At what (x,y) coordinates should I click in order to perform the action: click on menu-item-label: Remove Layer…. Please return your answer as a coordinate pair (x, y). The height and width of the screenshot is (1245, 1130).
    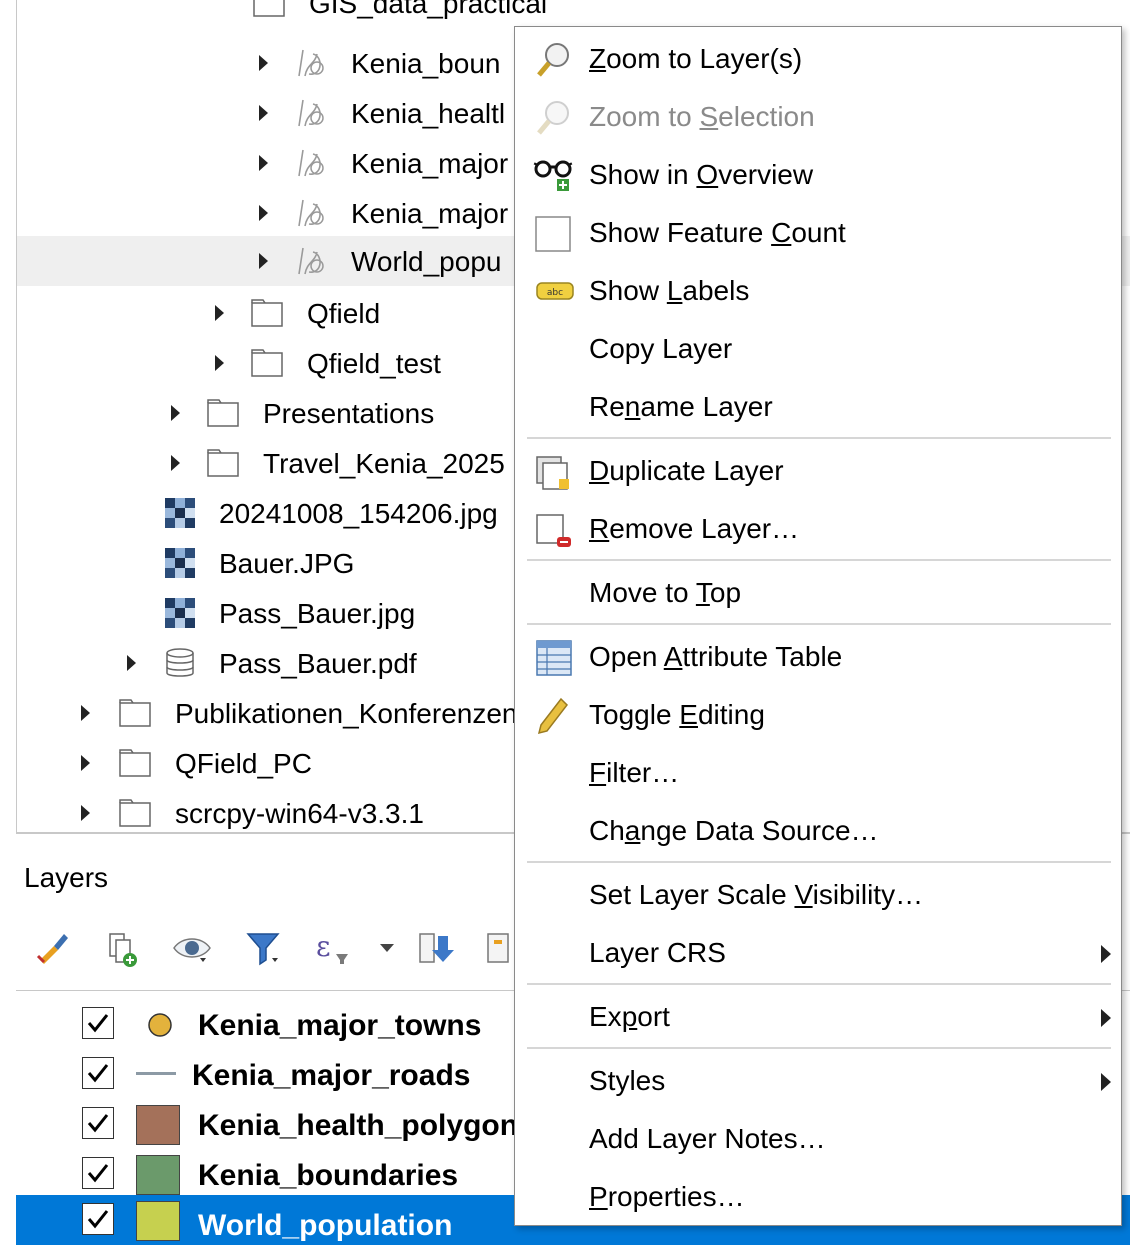
    Looking at the image, I should click on (694, 528).